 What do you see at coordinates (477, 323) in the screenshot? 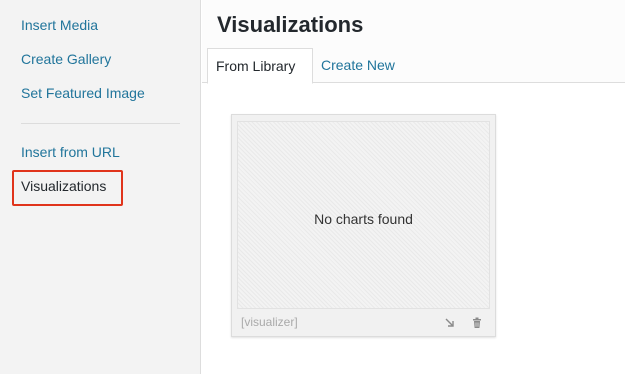
I see `trash-icon` at bounding box center [477, 323].